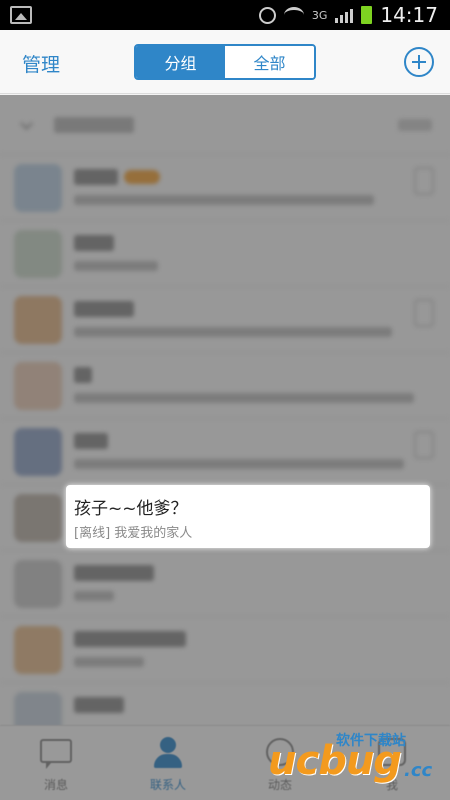 Image resolution: width=450 pixels, height=800 pixels. I want to click on segment-control: 分组 全部, so click(225, 62).